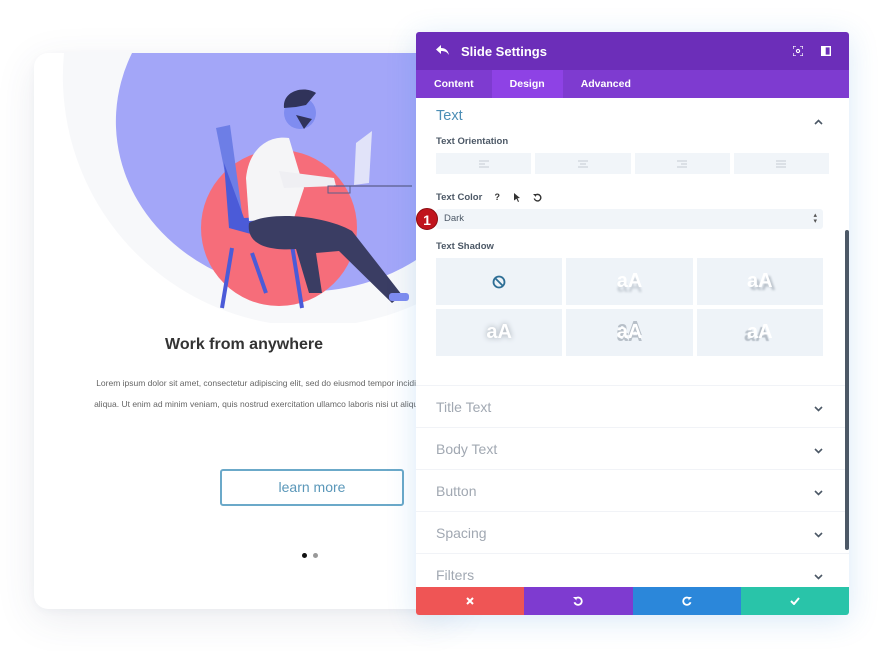 This screenshot has height=651, width=880. Describe the element at coordinates (467, 449) in the screenshot. I see `section-label: Body Text` at that location.